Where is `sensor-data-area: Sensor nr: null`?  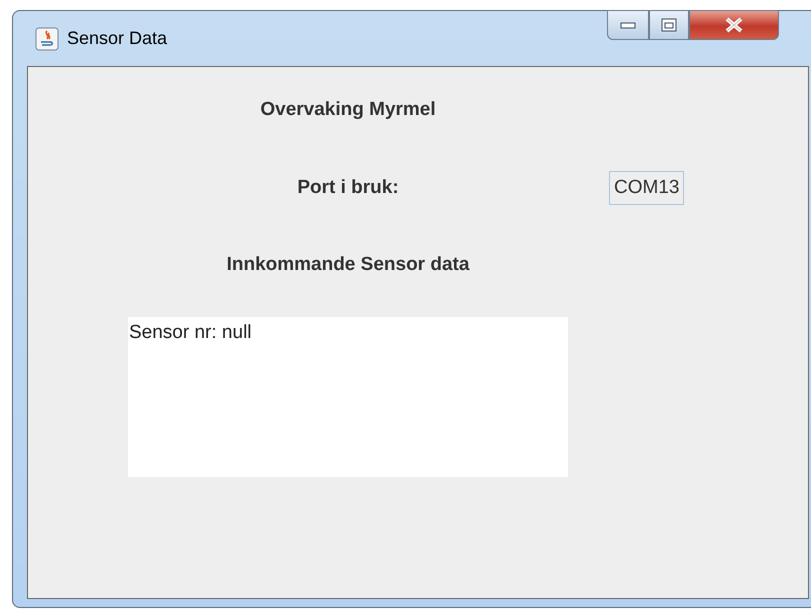 sensor-data-area: Sensor nr: null is located at coordinates (348, 396).